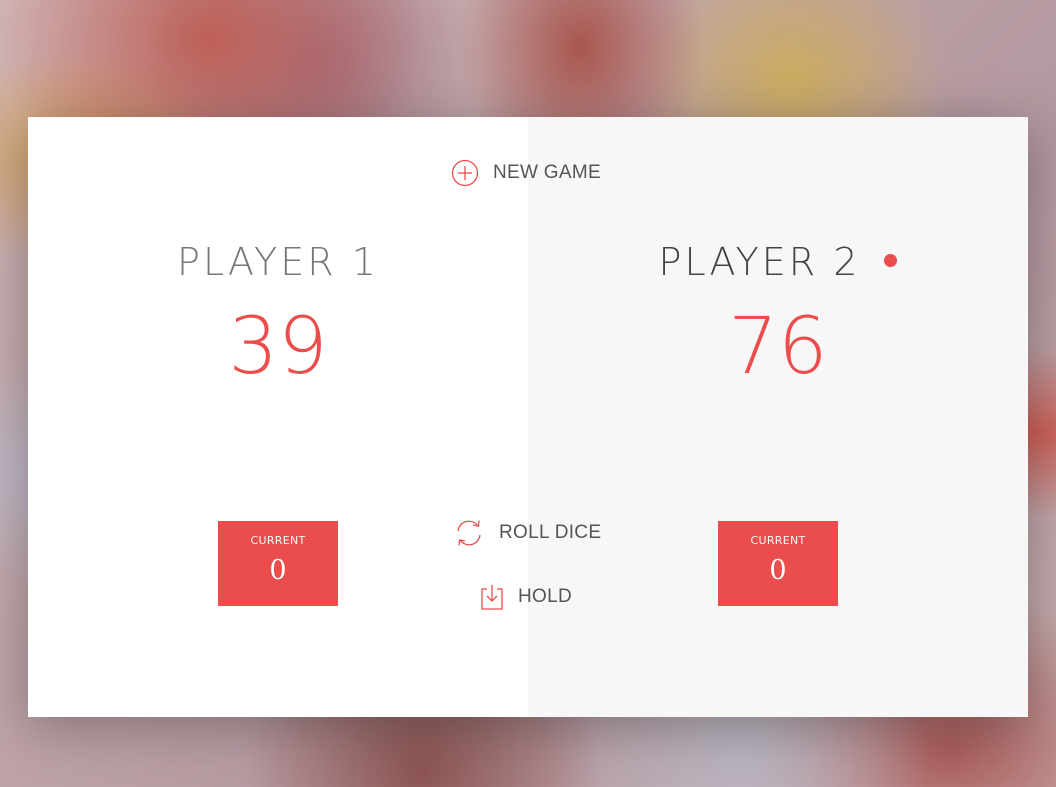  I want to click on player-2-score: 76, so click(778, 347).